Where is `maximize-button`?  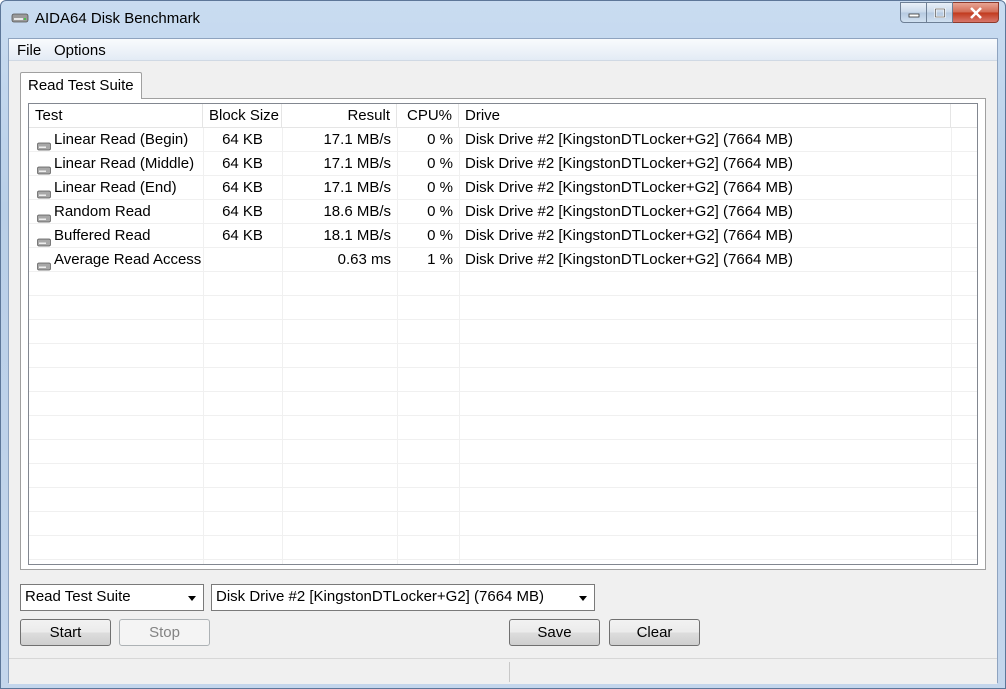 maximize-button is located at coordinates (940, 12).